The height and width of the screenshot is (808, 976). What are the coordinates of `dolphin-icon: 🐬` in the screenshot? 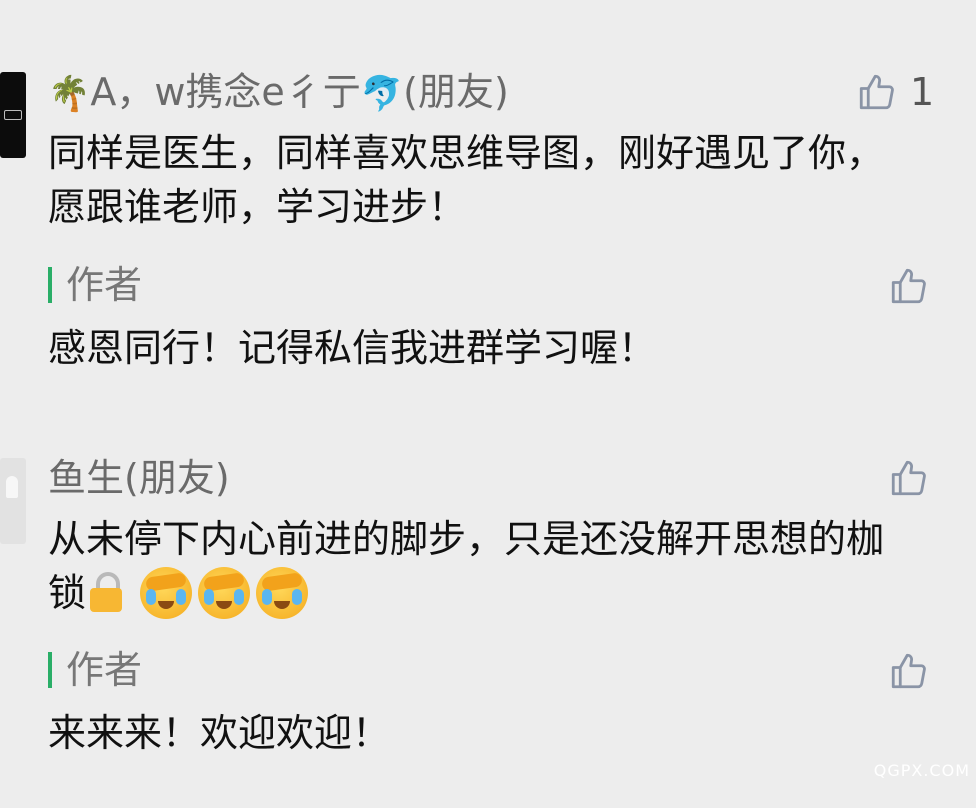 It's located at (382, 94).